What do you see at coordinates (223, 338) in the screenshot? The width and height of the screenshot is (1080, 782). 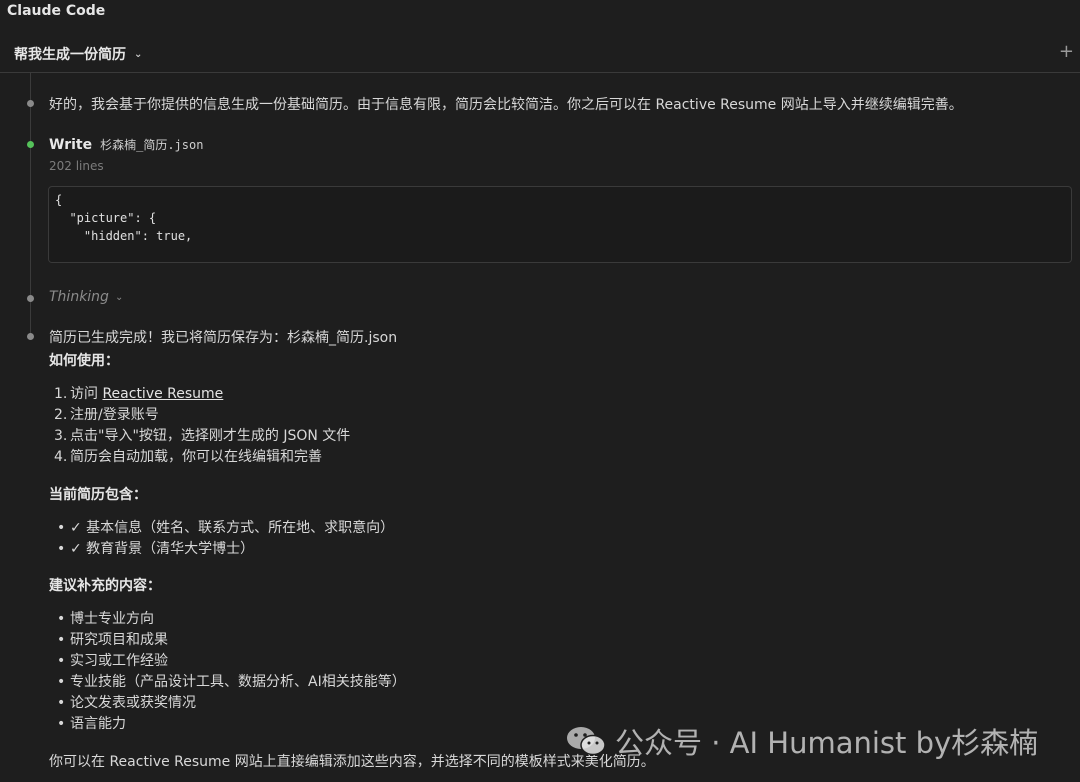 I see `assistant-message-done: 简历已生成完成！我已将简历保存为：杉森楠_简历.json` at bounding box center [223, 338].